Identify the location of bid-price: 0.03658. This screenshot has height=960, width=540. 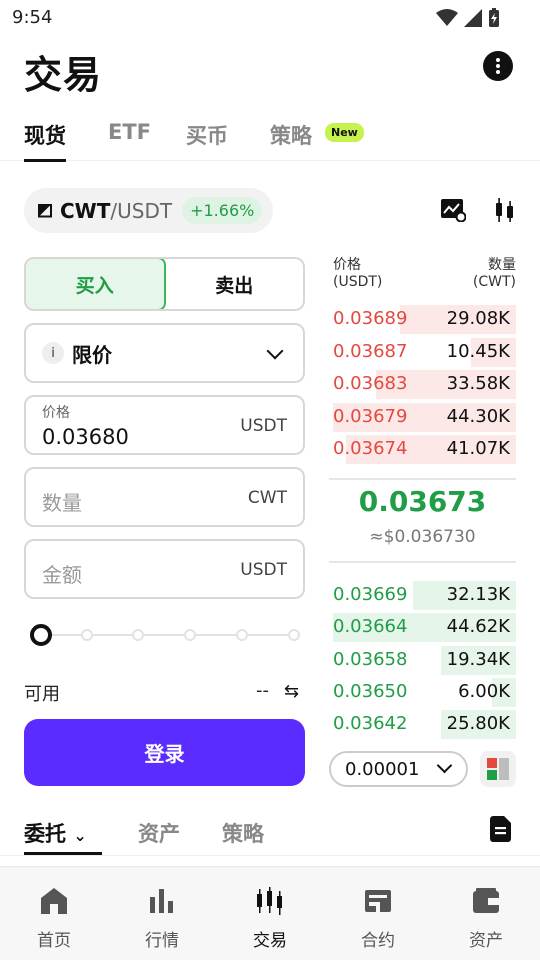
(370, 659).